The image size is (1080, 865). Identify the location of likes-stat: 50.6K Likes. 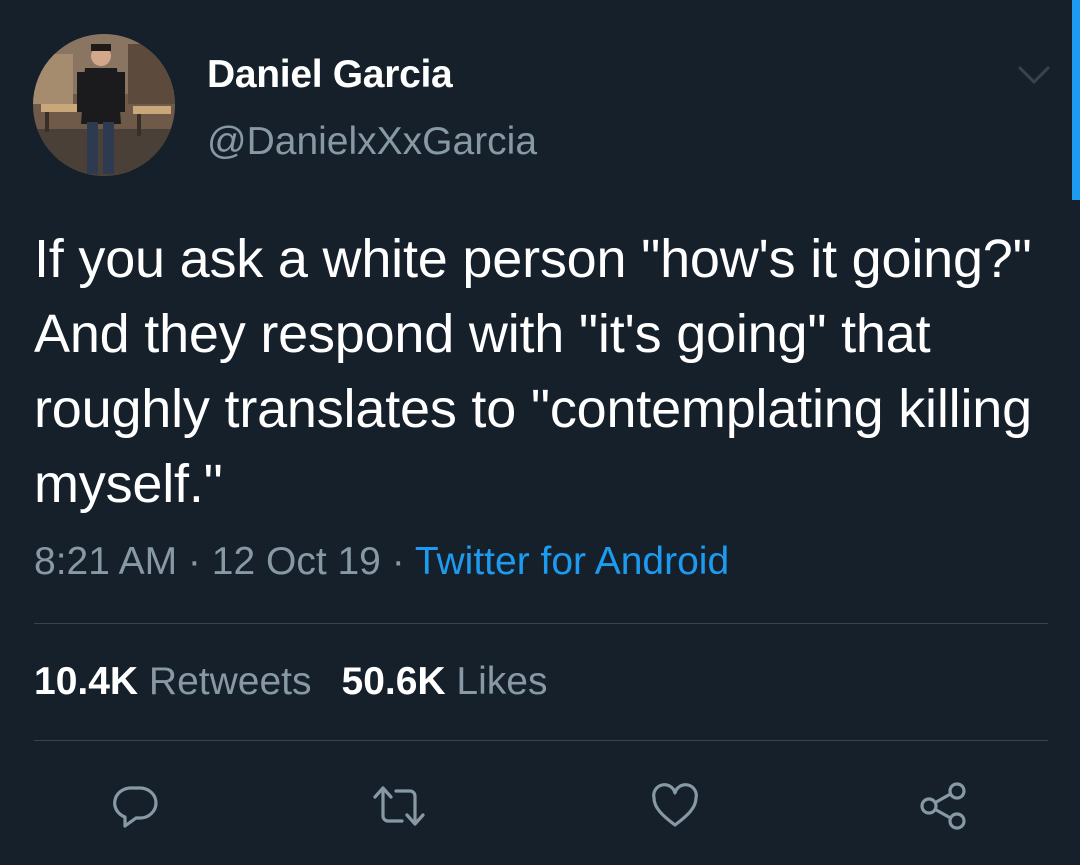
(445, 681).